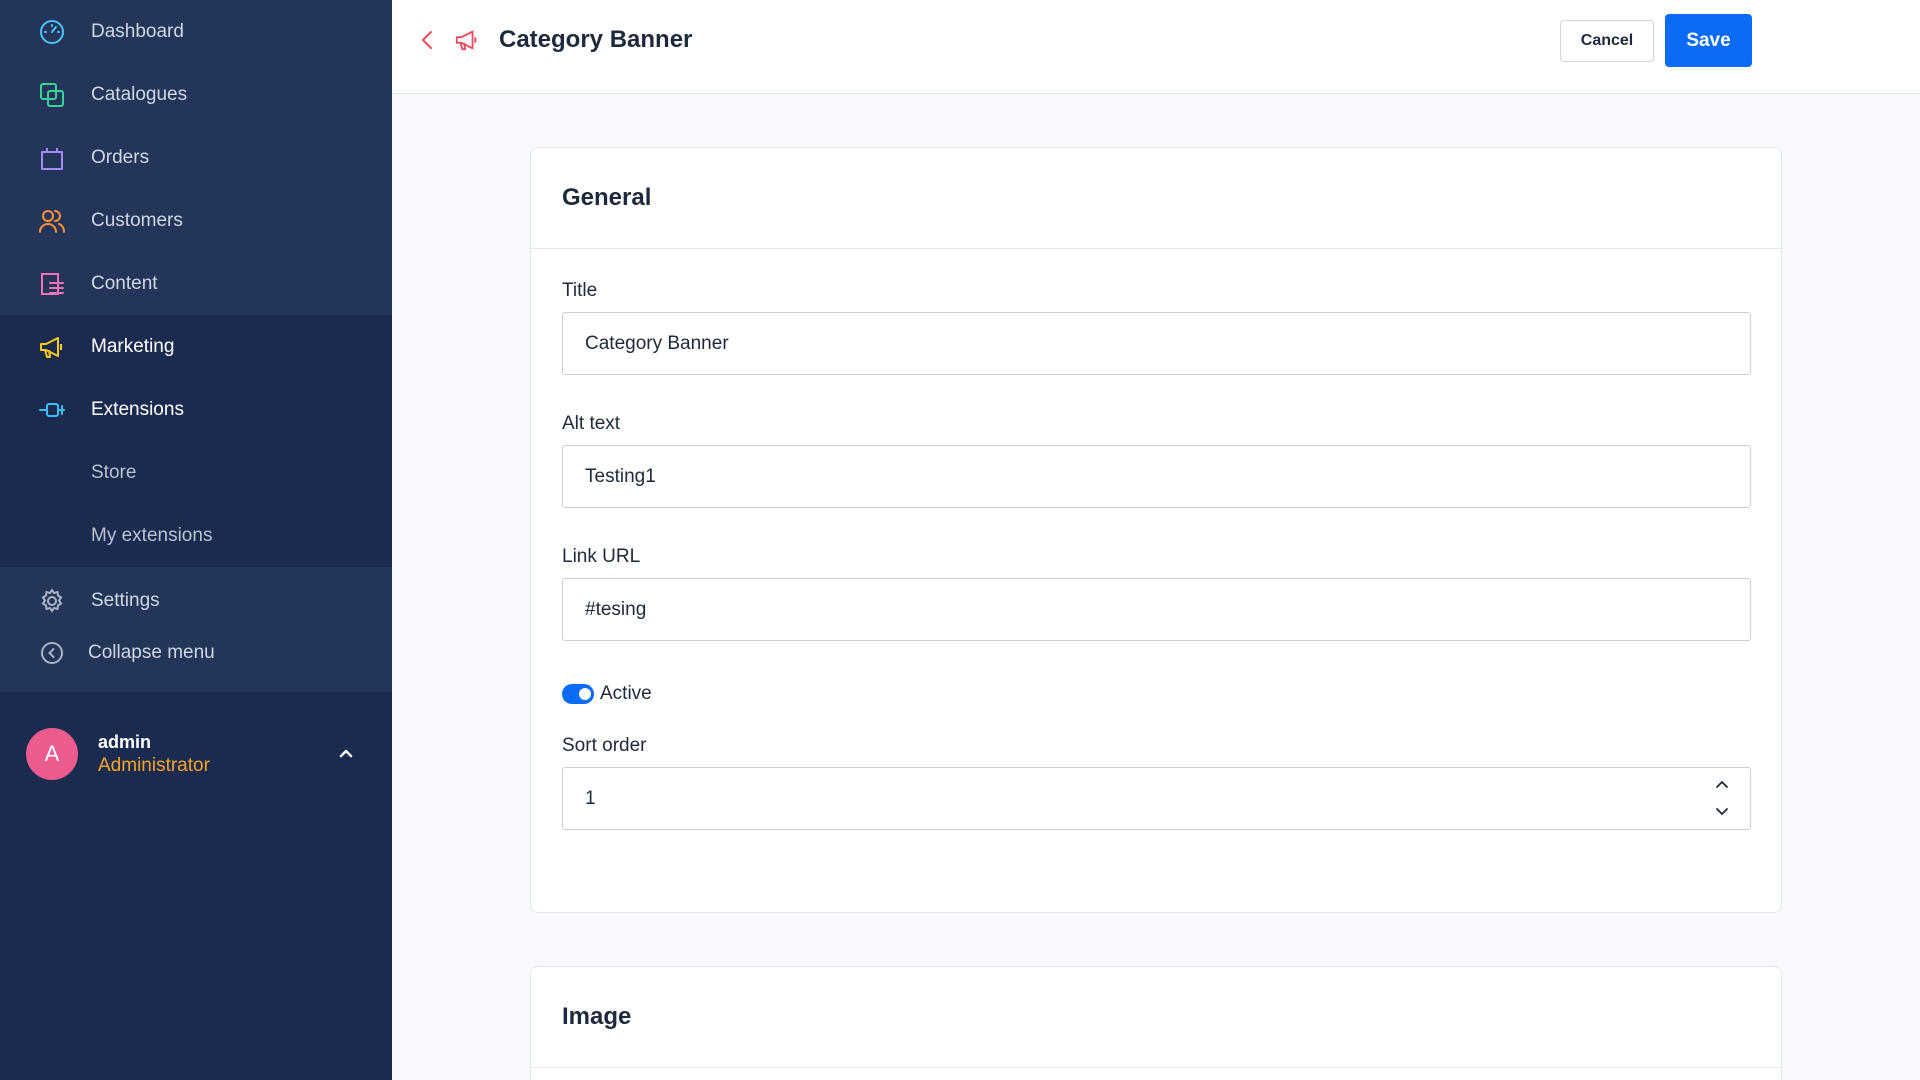 The width and height of the screenshot is (1920, 1080). I want to click on user-profile: A admin Administrator, so click(196, 754).